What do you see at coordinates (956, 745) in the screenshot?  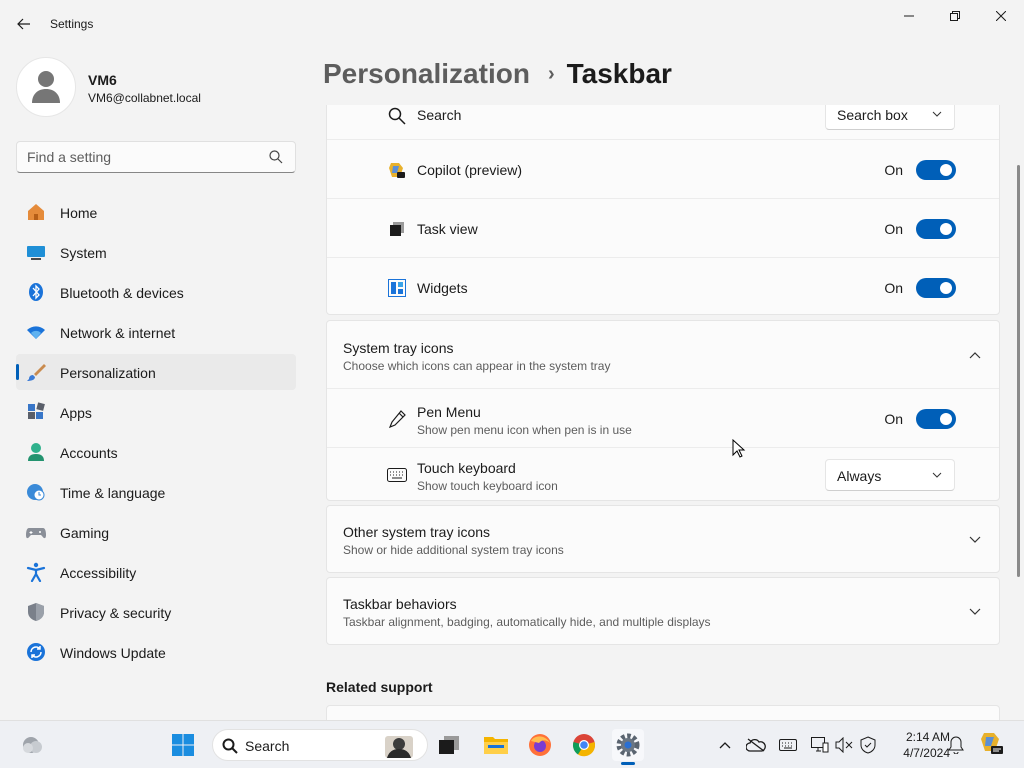 I see `bell-icon` at bounding box center [956, 745].